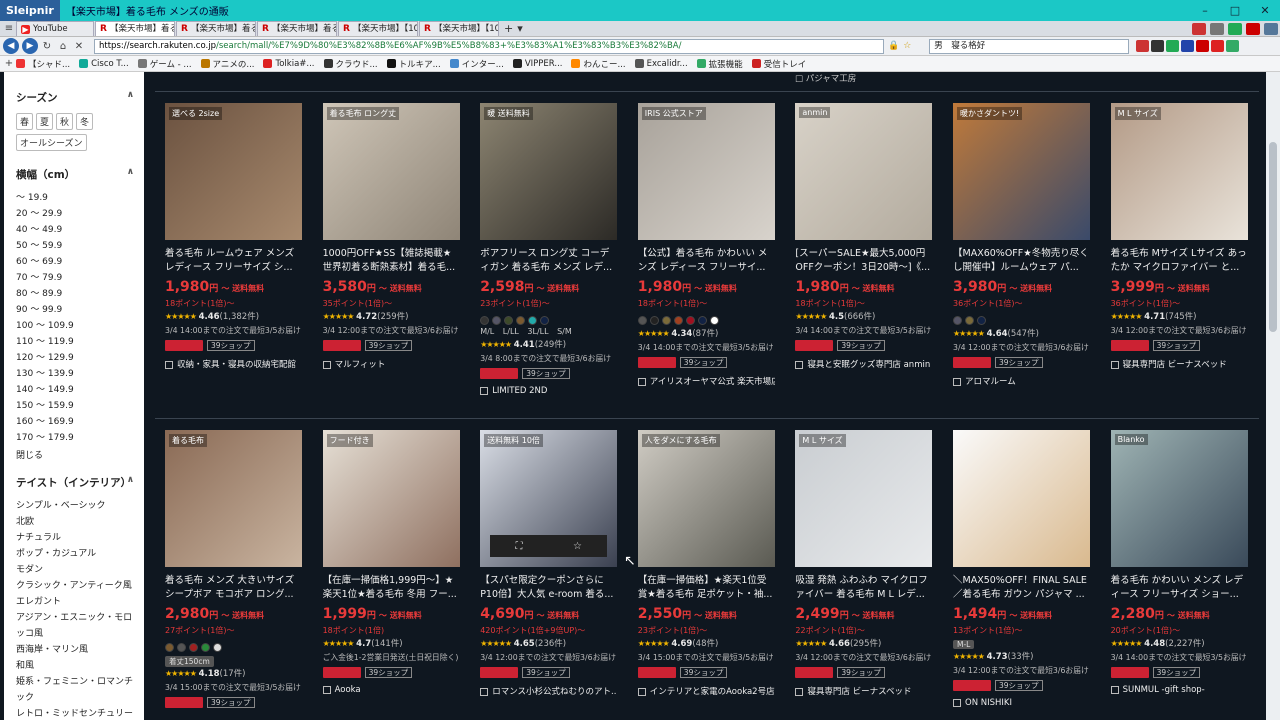 This screenshot has width=1280, height=720. Describe the element at coordinates (75, 374) in the screenshot. I see `width-range-11: 130 〜 139.9` at that location.